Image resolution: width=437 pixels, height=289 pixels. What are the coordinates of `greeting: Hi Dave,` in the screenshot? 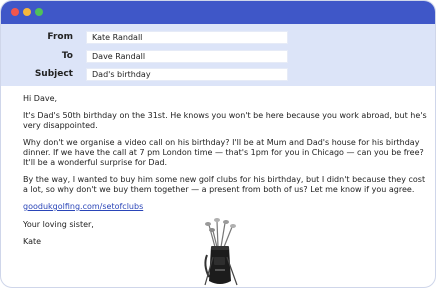 It's located at (40, 98).